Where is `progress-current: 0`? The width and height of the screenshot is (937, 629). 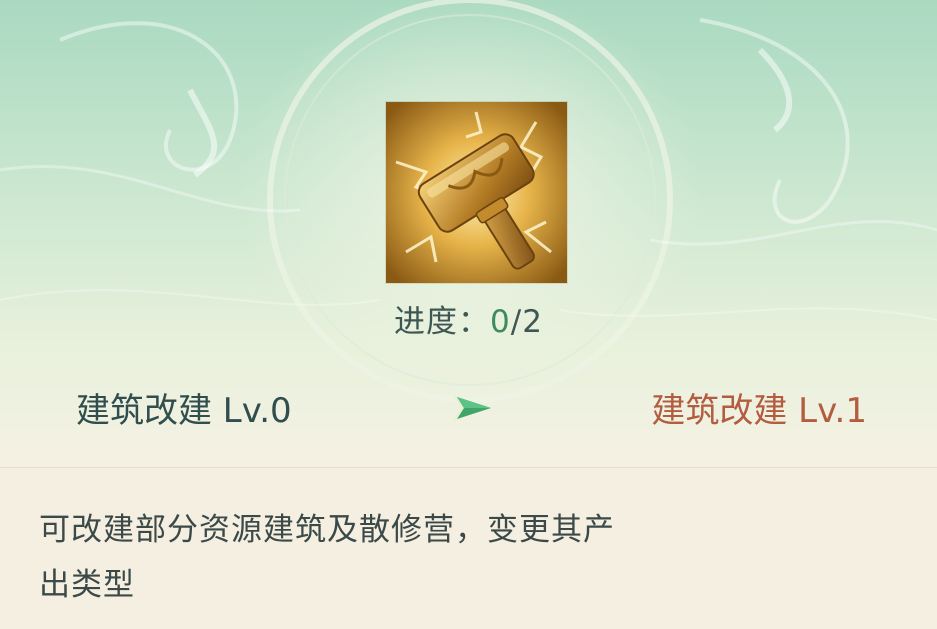
progress-current: 0 is located at coordinates (500, 322).